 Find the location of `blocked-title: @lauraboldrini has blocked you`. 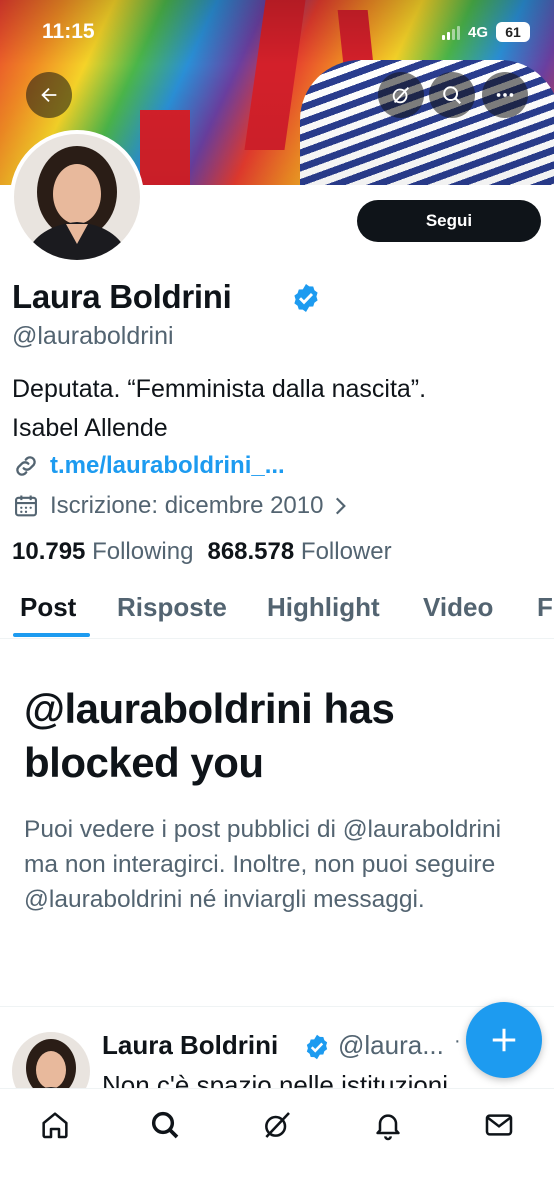

blocked-title: @lauraboldrini has blocked you is located at coordinates (209, 735).